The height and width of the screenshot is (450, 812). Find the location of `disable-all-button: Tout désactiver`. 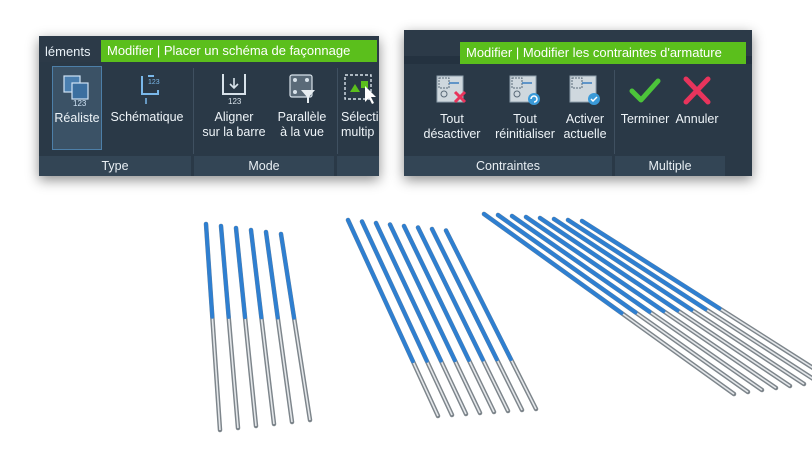

disable-all-button: Tout désactiver is located at coordinates (452, 110).